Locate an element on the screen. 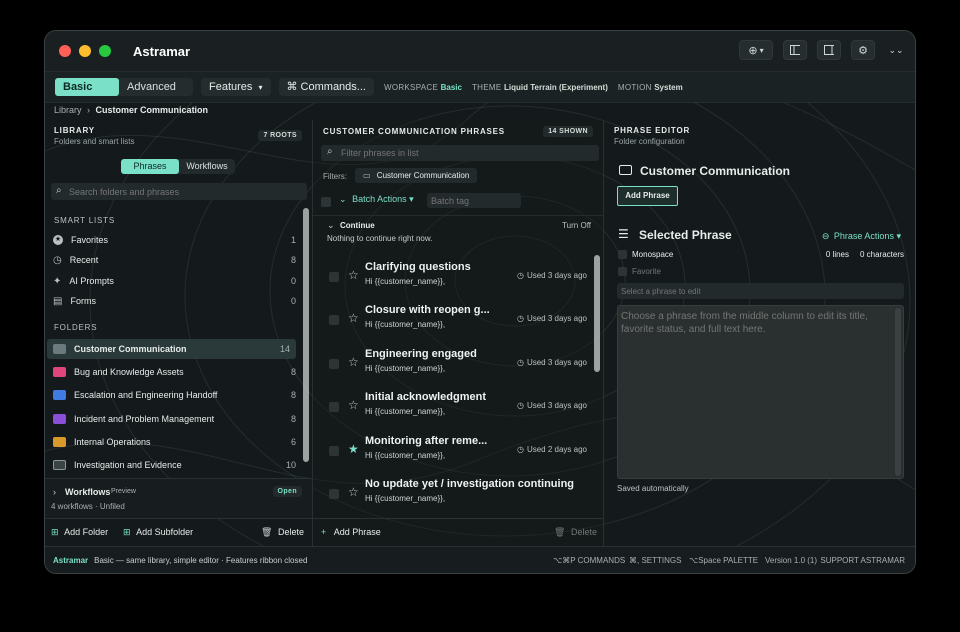  zoom-window-button is located at coordinates (105, 51).